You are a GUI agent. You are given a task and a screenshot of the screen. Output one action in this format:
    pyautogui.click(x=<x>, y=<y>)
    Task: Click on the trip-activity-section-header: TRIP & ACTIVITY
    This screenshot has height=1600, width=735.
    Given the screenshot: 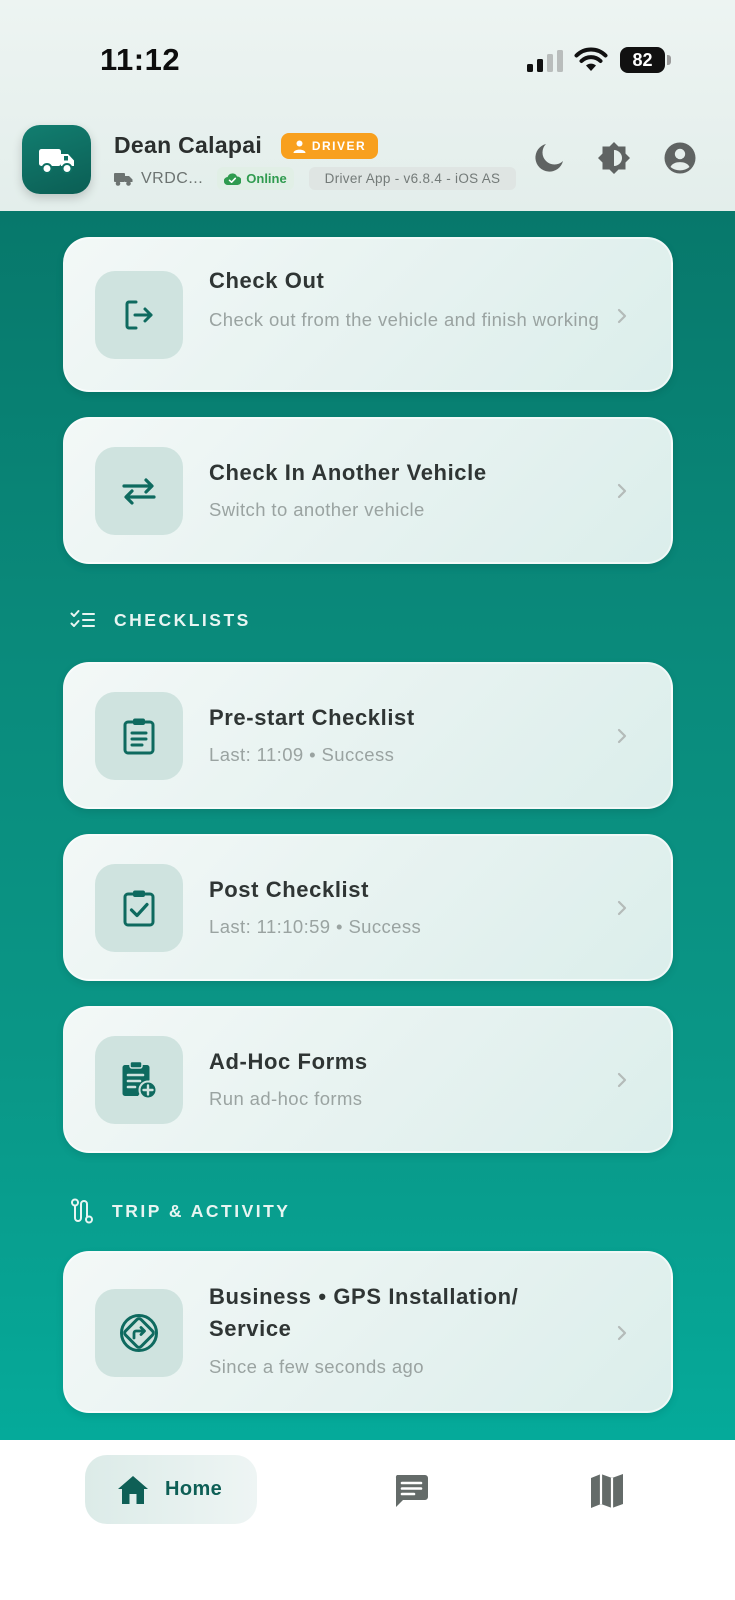 What is the action you would take?
    pyautogui.click(x=180, y=1211)
    